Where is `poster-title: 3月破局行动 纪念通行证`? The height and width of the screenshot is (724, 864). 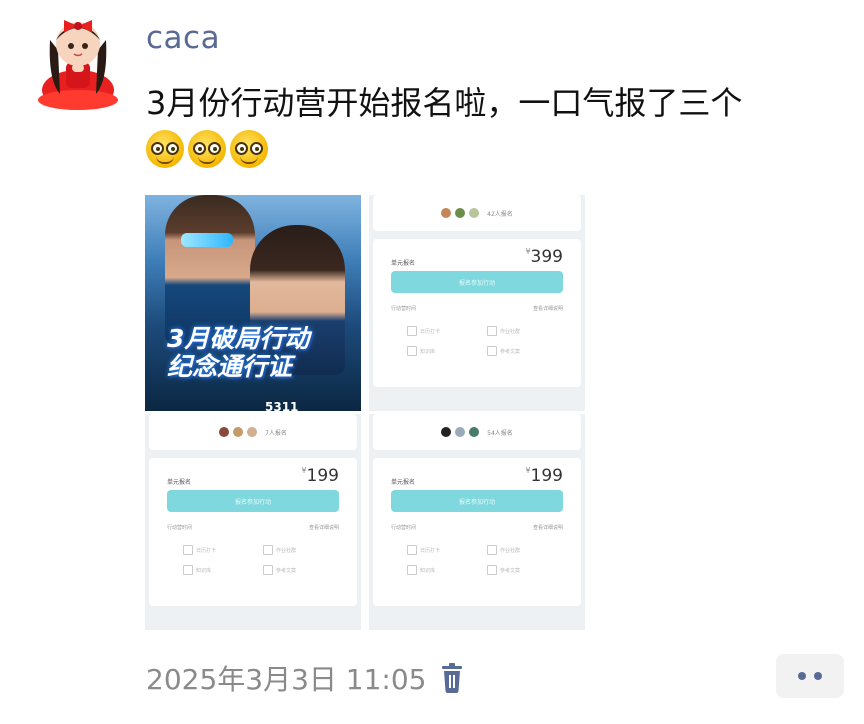 poster-title: 3月破局行动 纪念通行证 is located at coordinates (238, 352).